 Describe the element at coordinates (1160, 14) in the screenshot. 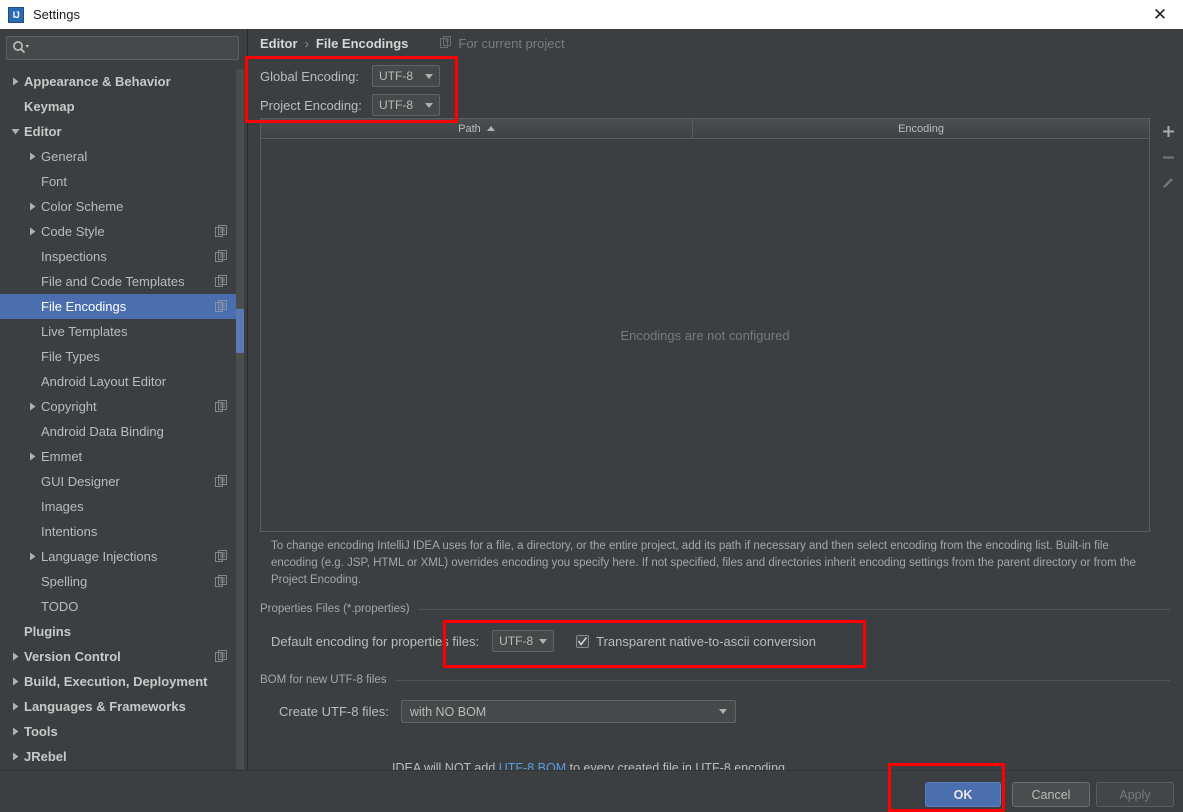

I see `close-icon: ✕` at that location.